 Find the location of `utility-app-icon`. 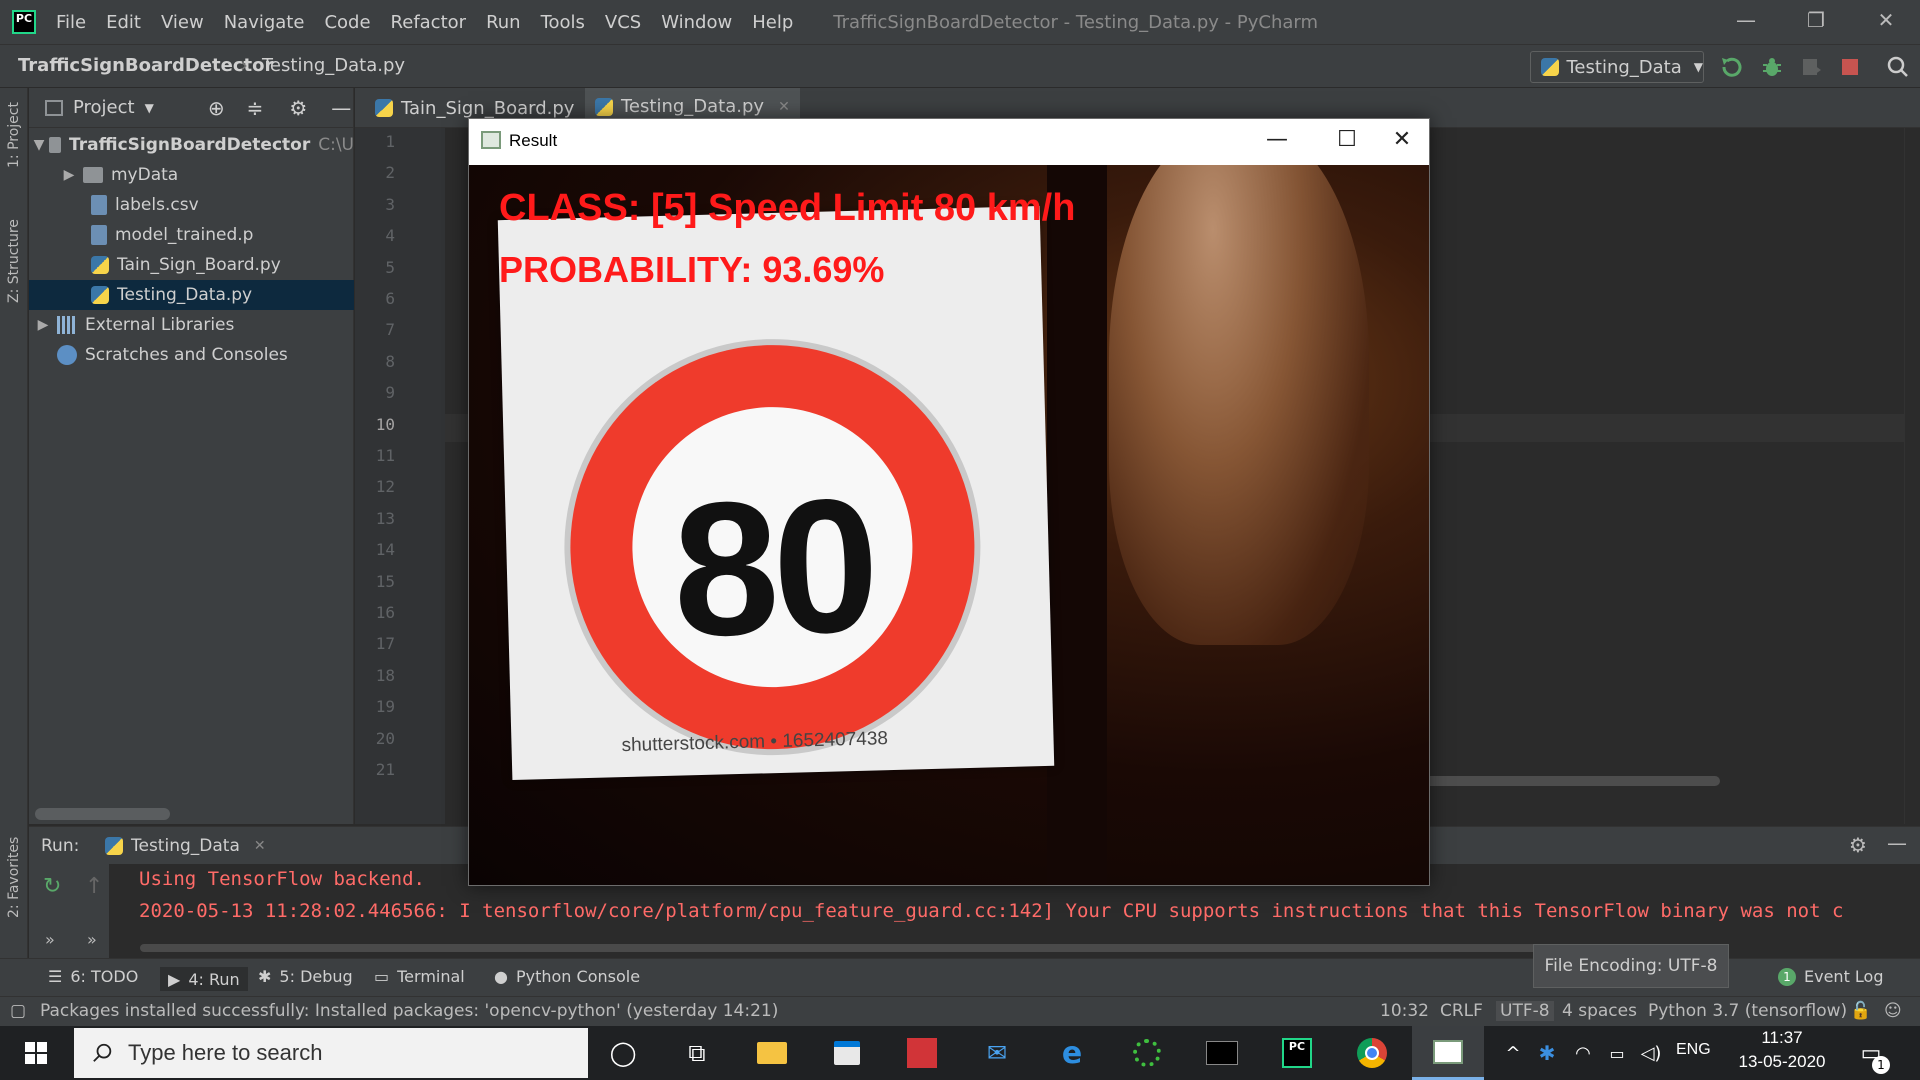

utility-app-icon is located at coordinates (1147, 1053).